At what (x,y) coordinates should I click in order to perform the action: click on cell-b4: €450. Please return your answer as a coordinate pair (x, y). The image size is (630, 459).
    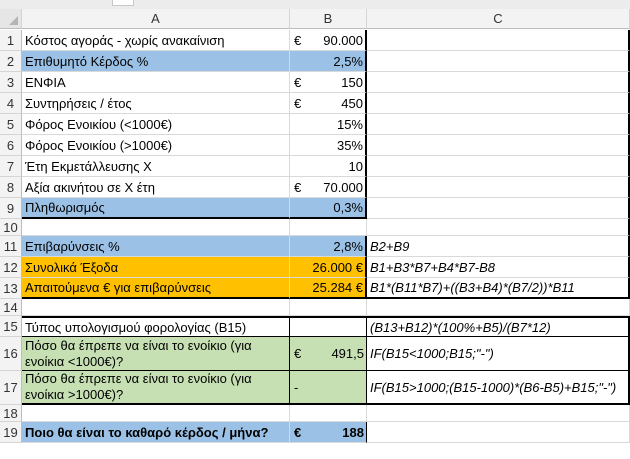
    Looking at the image, I should click on (328, 103).